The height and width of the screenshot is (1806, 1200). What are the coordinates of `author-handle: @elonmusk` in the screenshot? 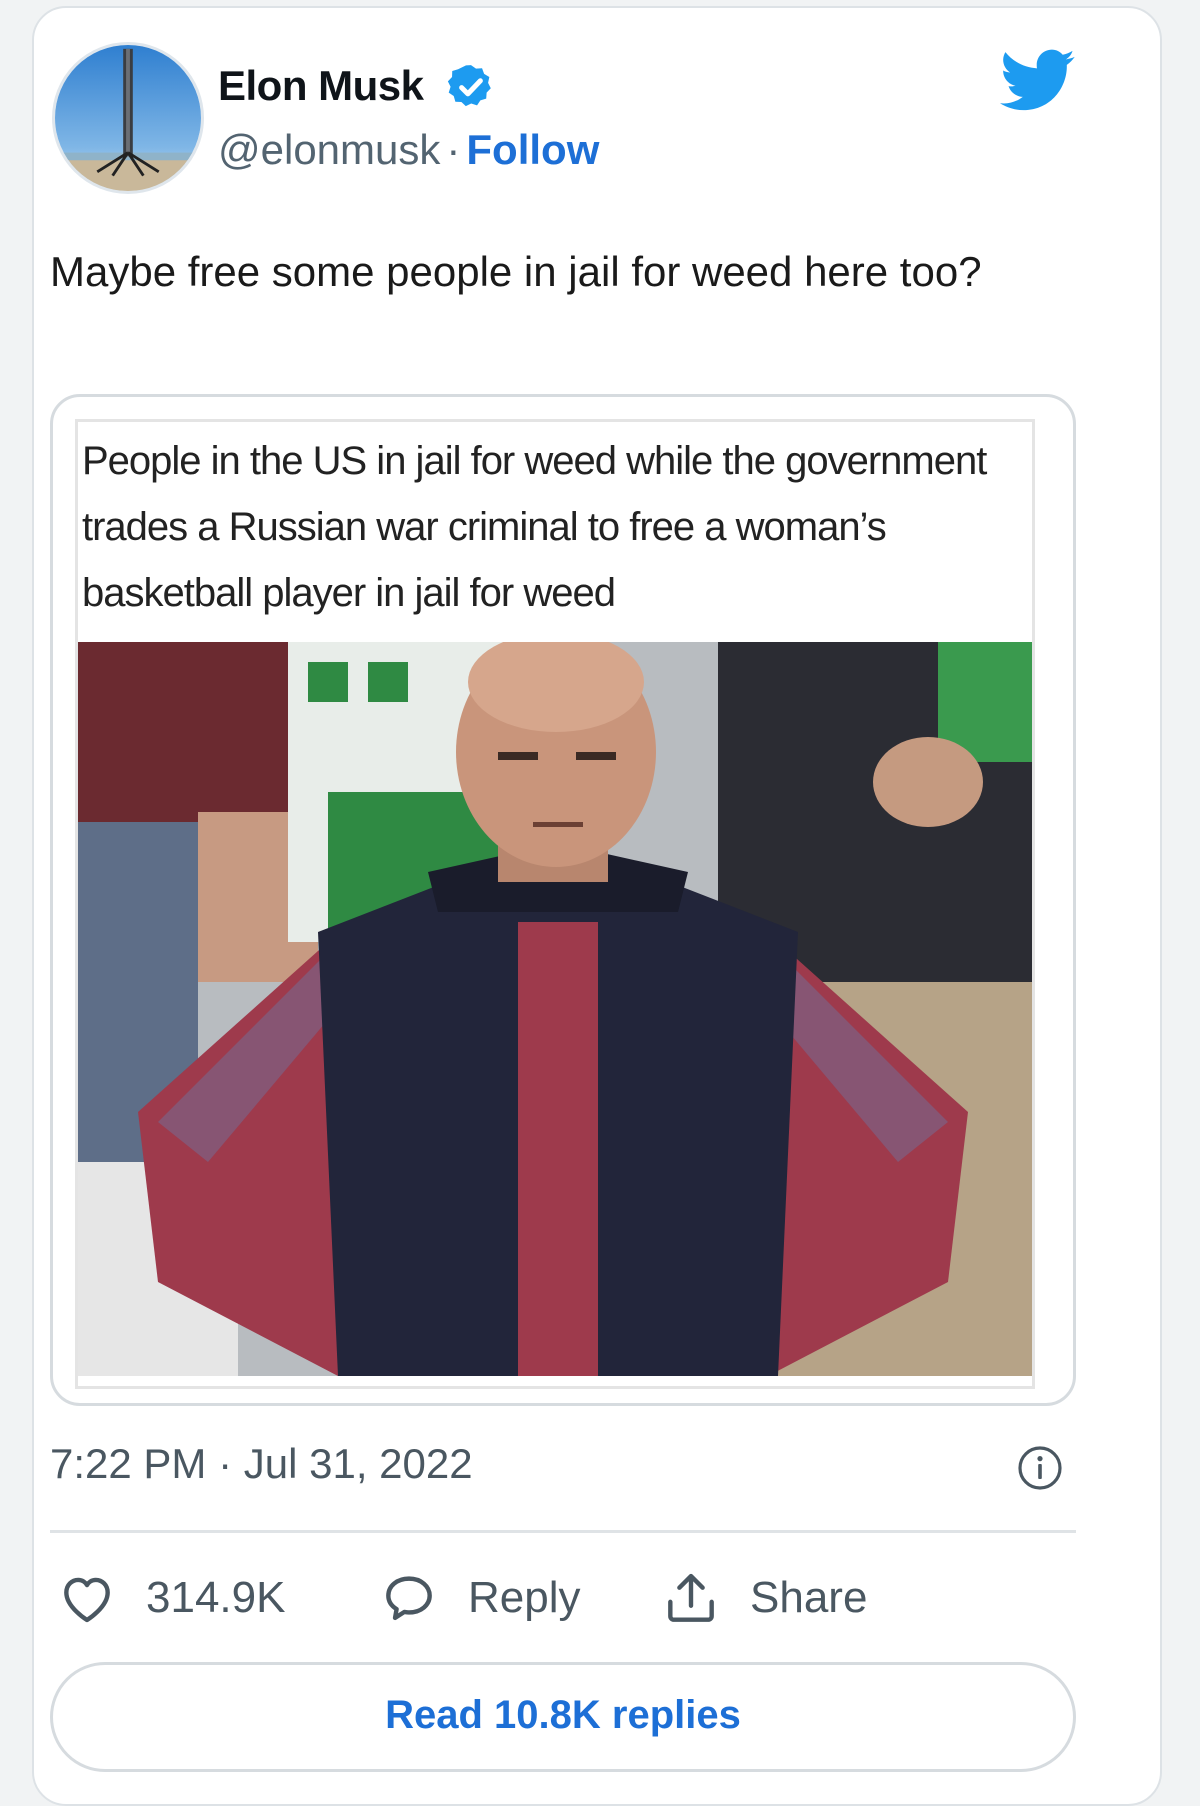 It's located at (329, 149).